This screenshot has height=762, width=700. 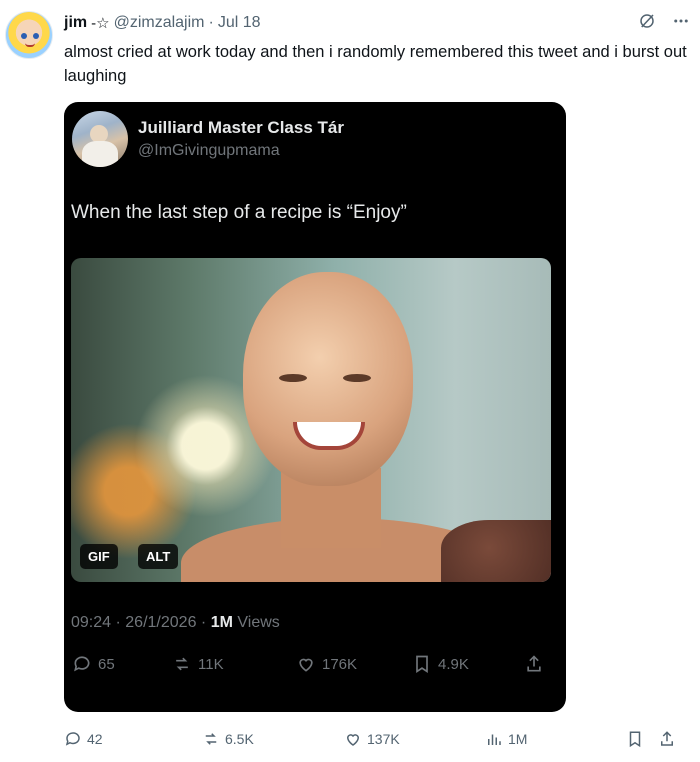 I want to click on analytics-icon, so click(x=494, y=739).